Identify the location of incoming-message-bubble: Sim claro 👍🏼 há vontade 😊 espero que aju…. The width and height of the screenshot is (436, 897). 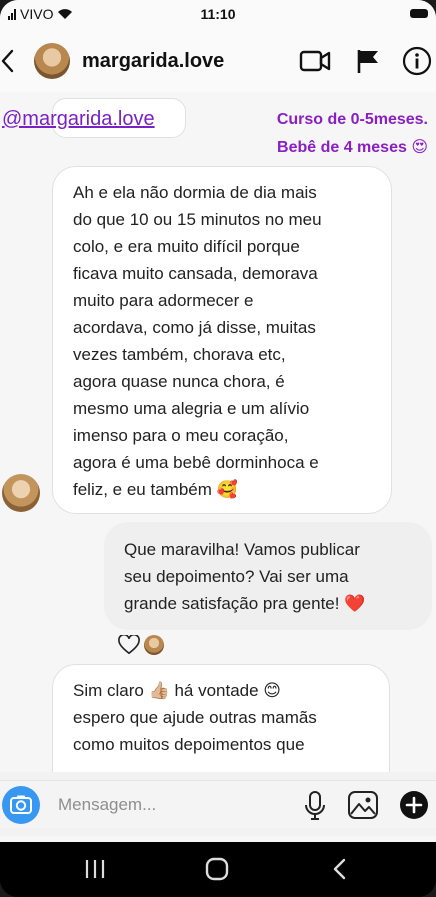
(221, 718).